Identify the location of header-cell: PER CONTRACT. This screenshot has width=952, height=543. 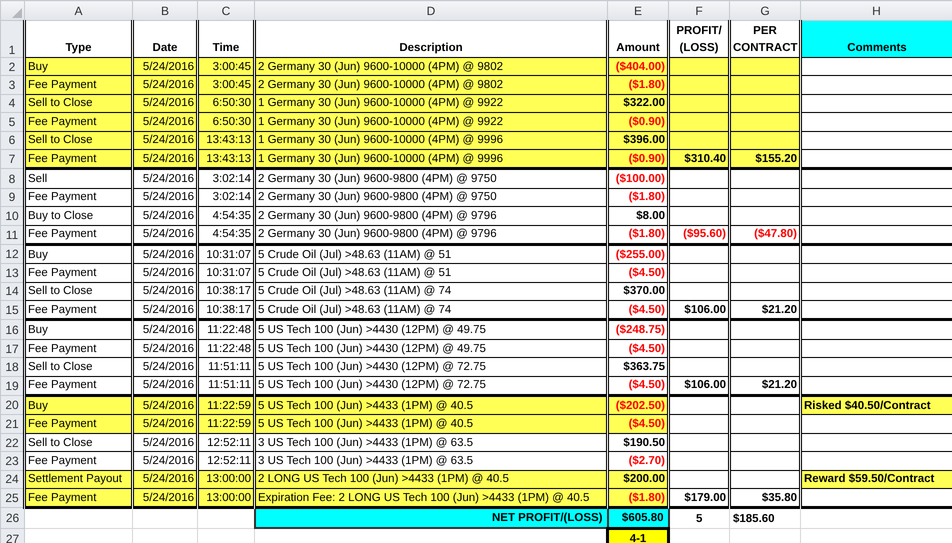
(765, 39).